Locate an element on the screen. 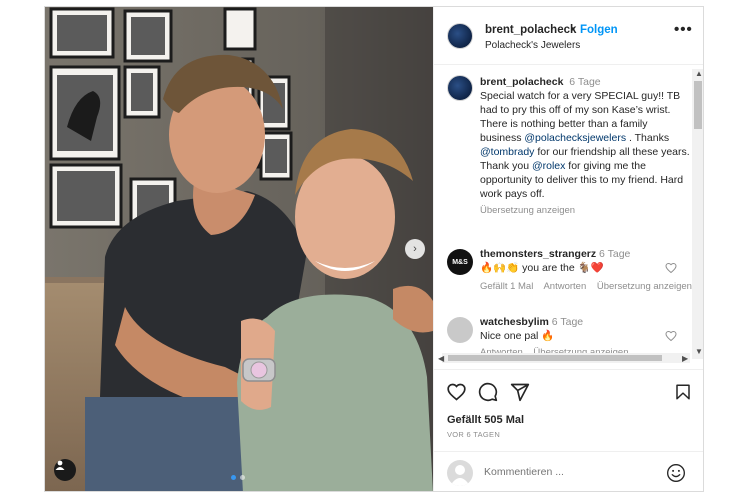 The height and width of the screenshot is (500, 750). comment-input is located at coordinates (569, 472).